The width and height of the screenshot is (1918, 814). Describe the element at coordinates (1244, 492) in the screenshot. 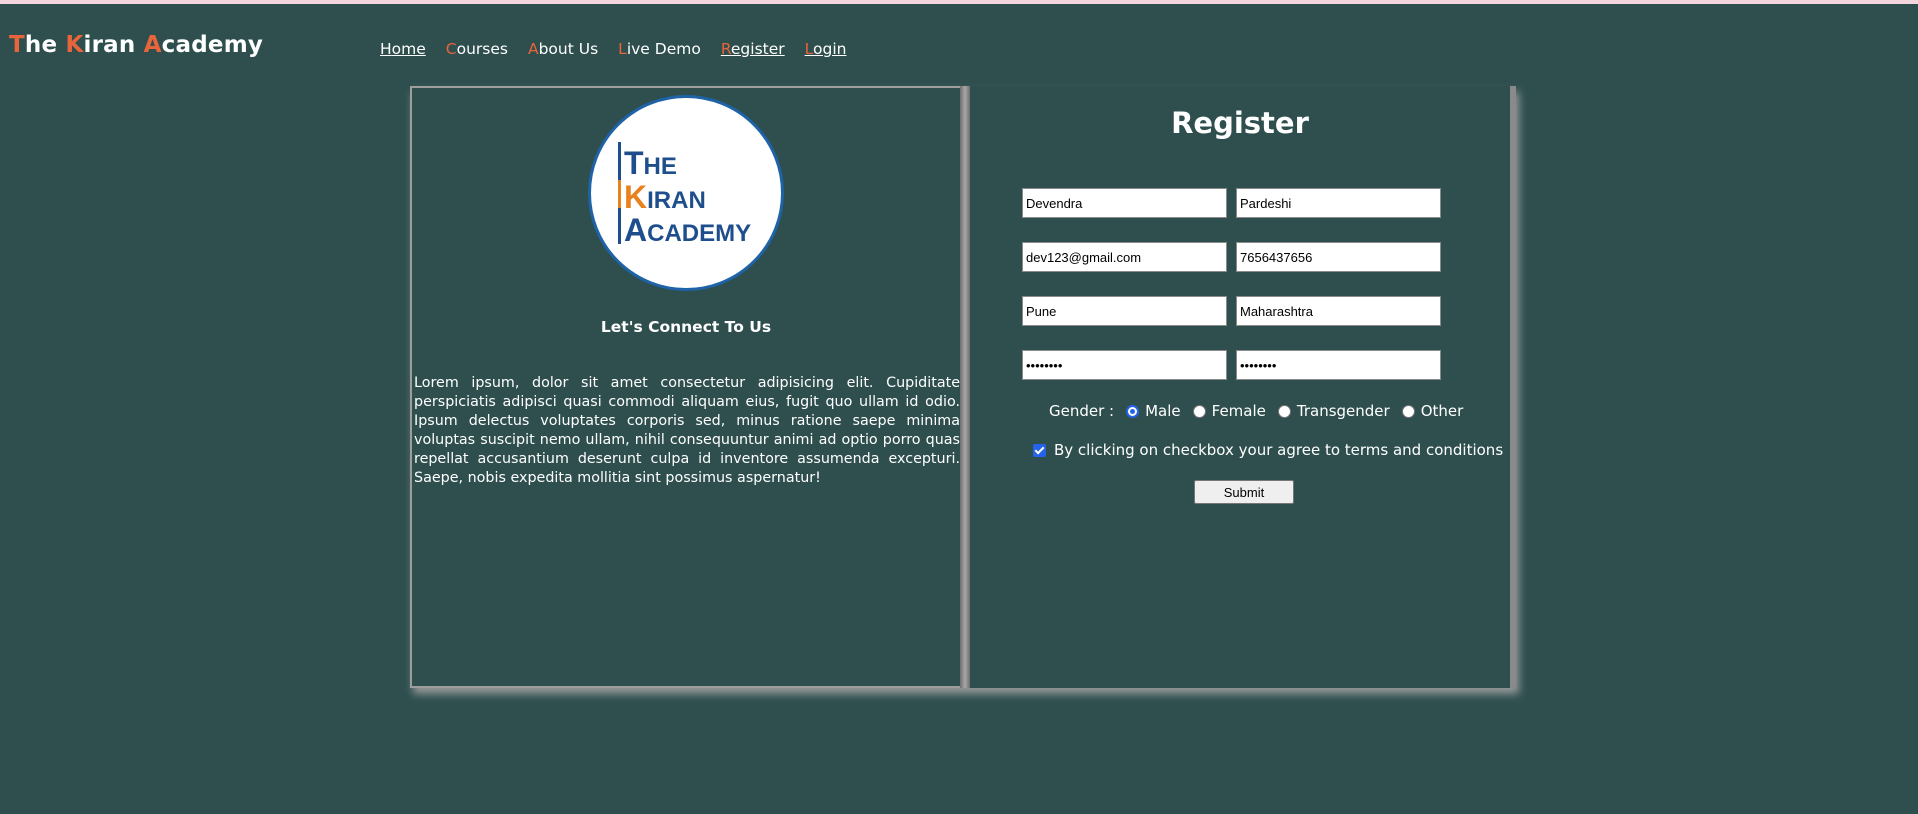

I see `submit-button: Submit` at that location.